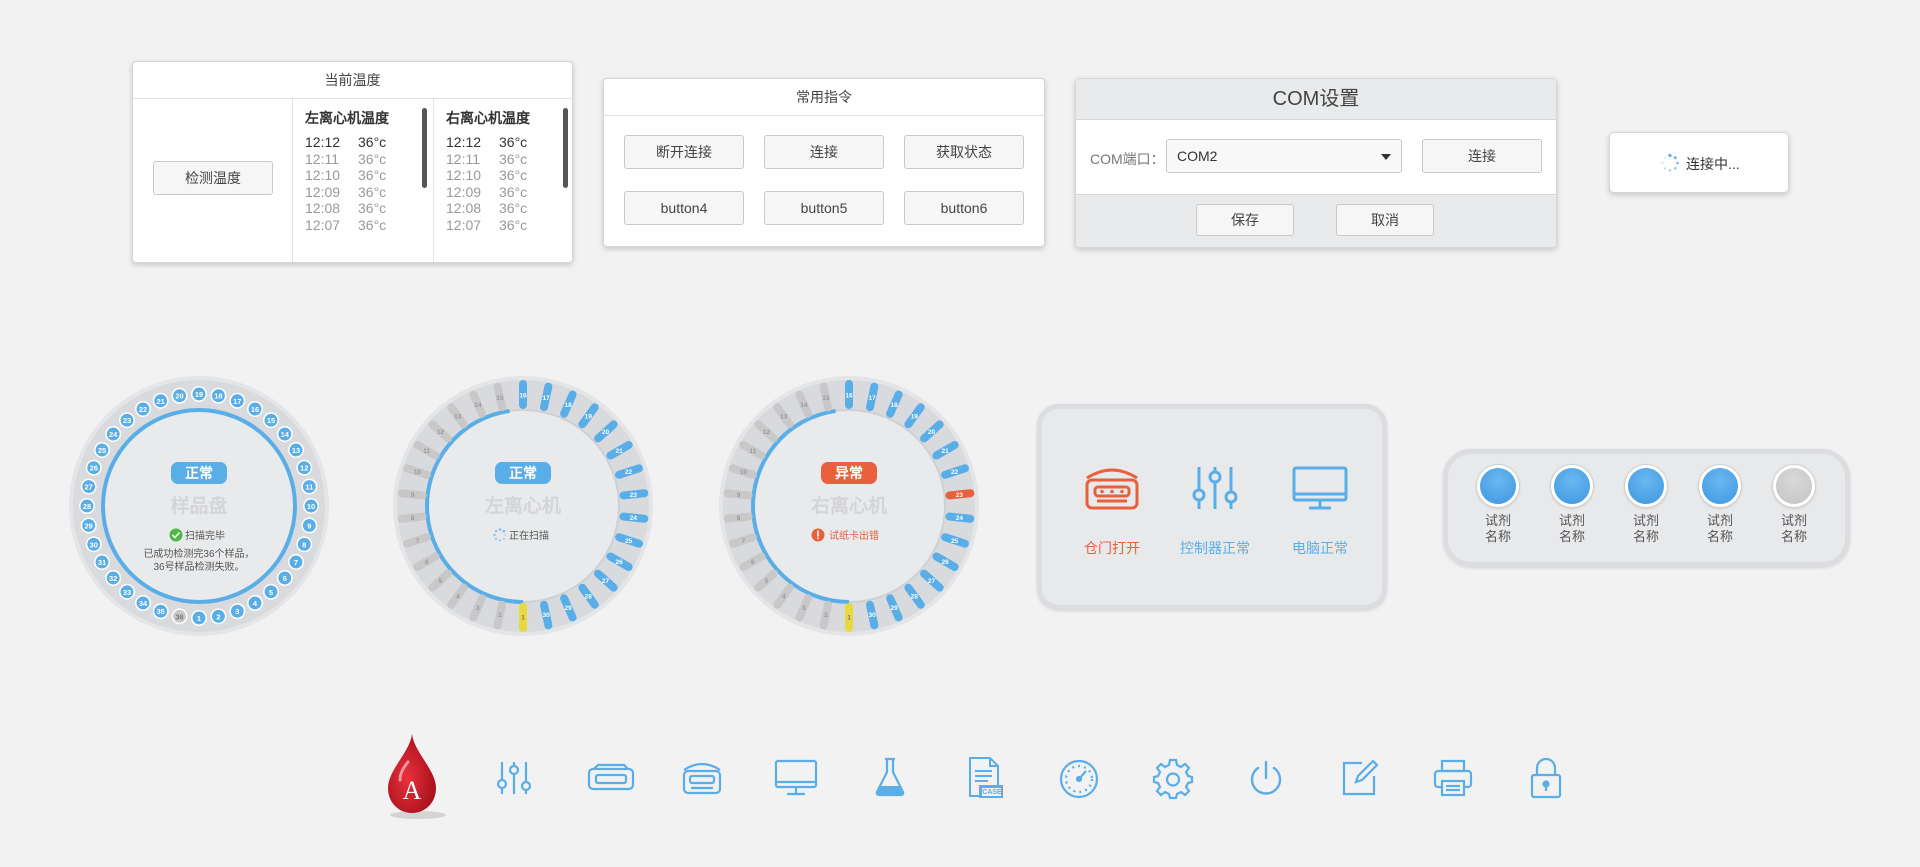 The width and height of the screenshot is (1920, 867). What do you see at coordinates (271, 420) in the screenshot?
I see `sample-slot: 15` at bounding box center [271, 420].